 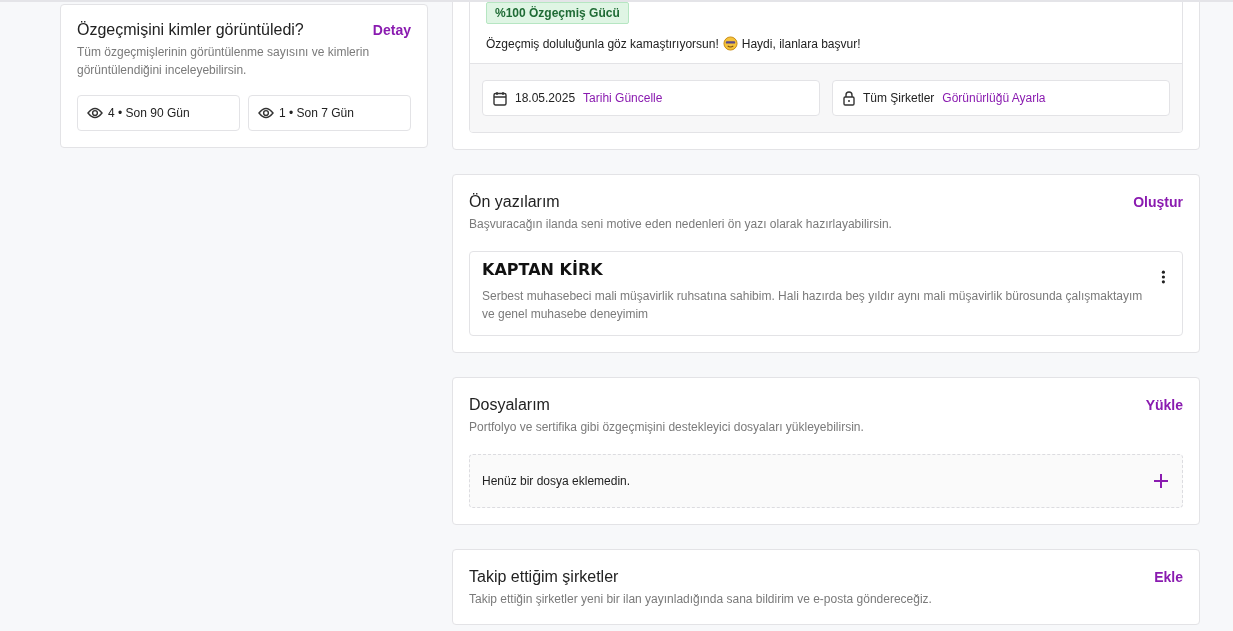 I want to click on view-count-chip: 1 • Son 7 Gün, so click(x=329, y=113).